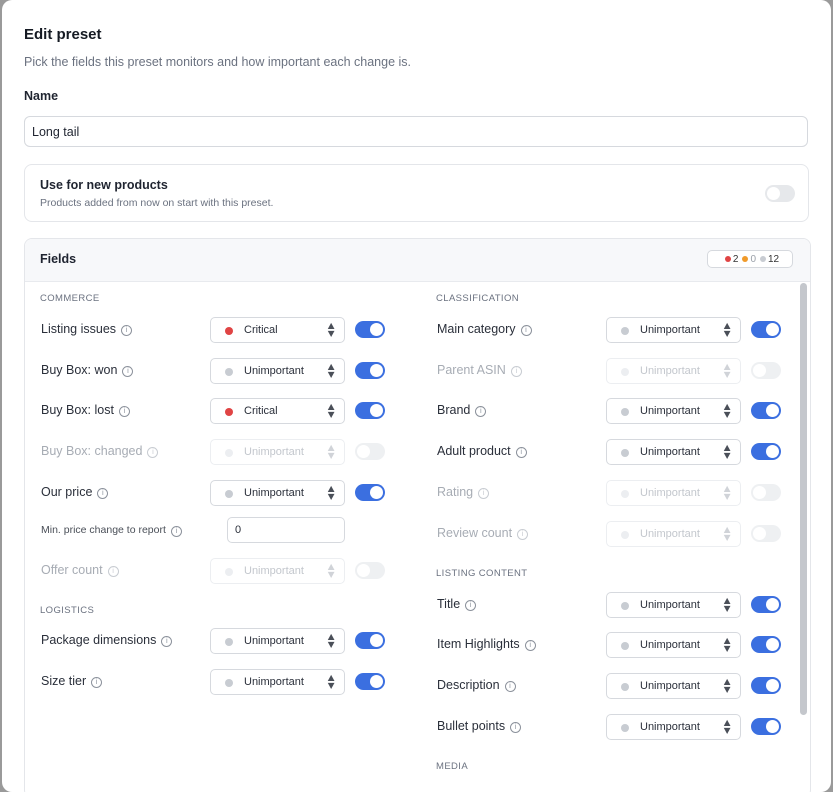 Image resolution: width=833 pixels, height=792 pixels. I want to click on new-products-toggle, so click(780, 193).